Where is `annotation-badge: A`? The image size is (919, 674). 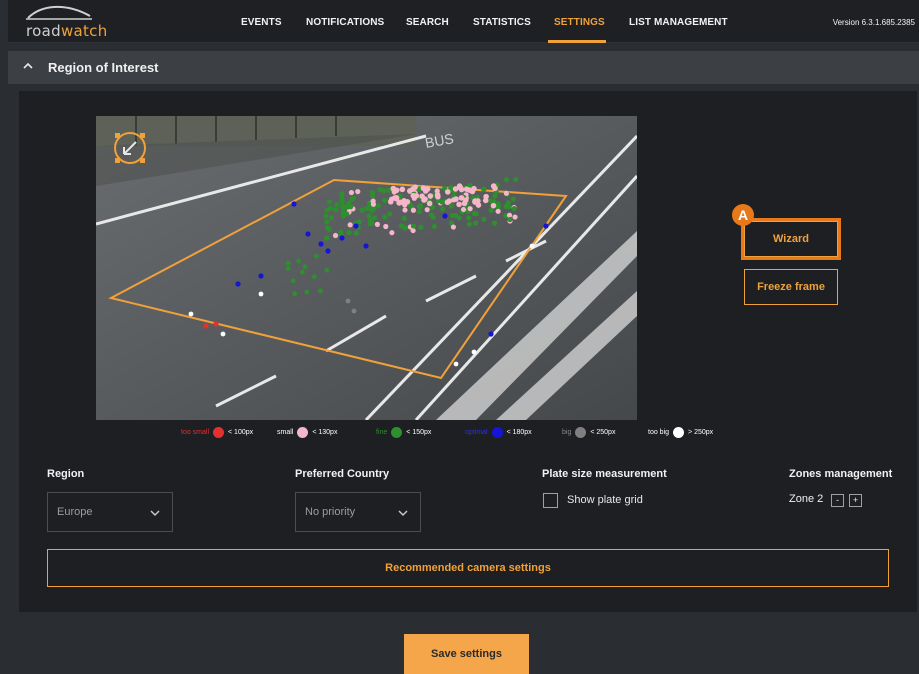 annotation-badge: A is located at coordinates (743, 215).